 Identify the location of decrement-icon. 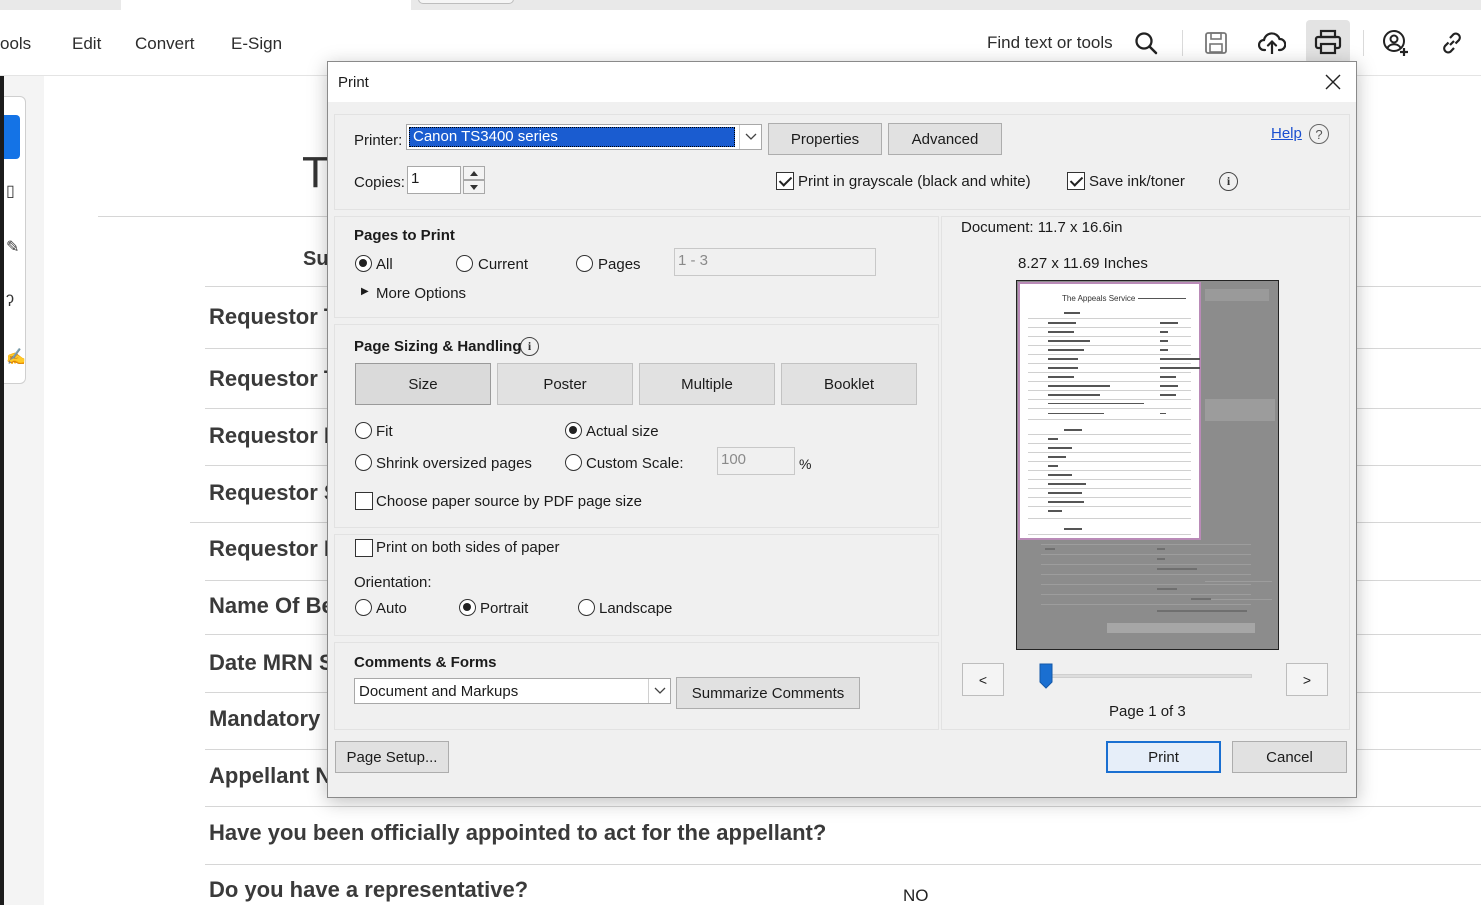
(474, 187).